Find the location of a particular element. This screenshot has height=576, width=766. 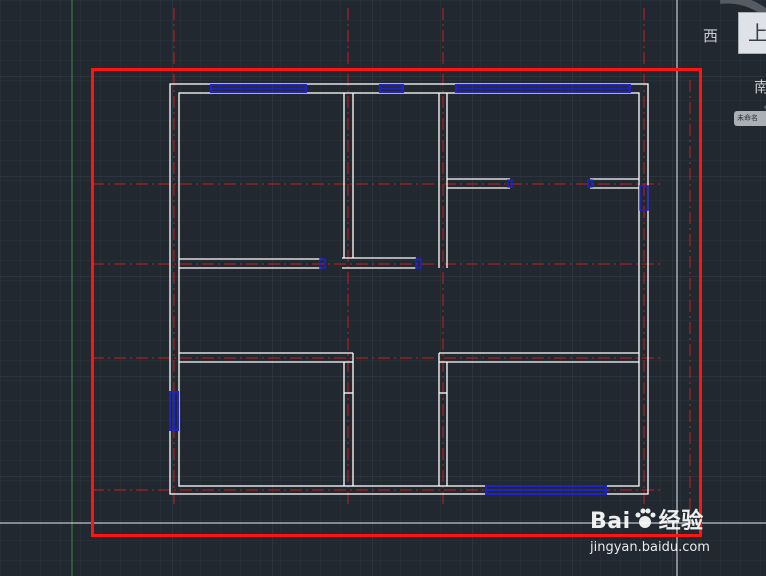

baidu-jingyan-watermark: Bai 经验 is located at coordinates (647, 519).